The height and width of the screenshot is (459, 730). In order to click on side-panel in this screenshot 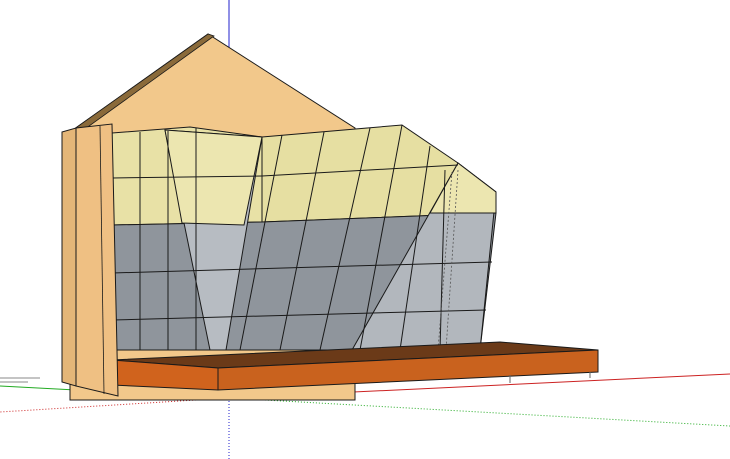, I will do `click(90, 260)`.